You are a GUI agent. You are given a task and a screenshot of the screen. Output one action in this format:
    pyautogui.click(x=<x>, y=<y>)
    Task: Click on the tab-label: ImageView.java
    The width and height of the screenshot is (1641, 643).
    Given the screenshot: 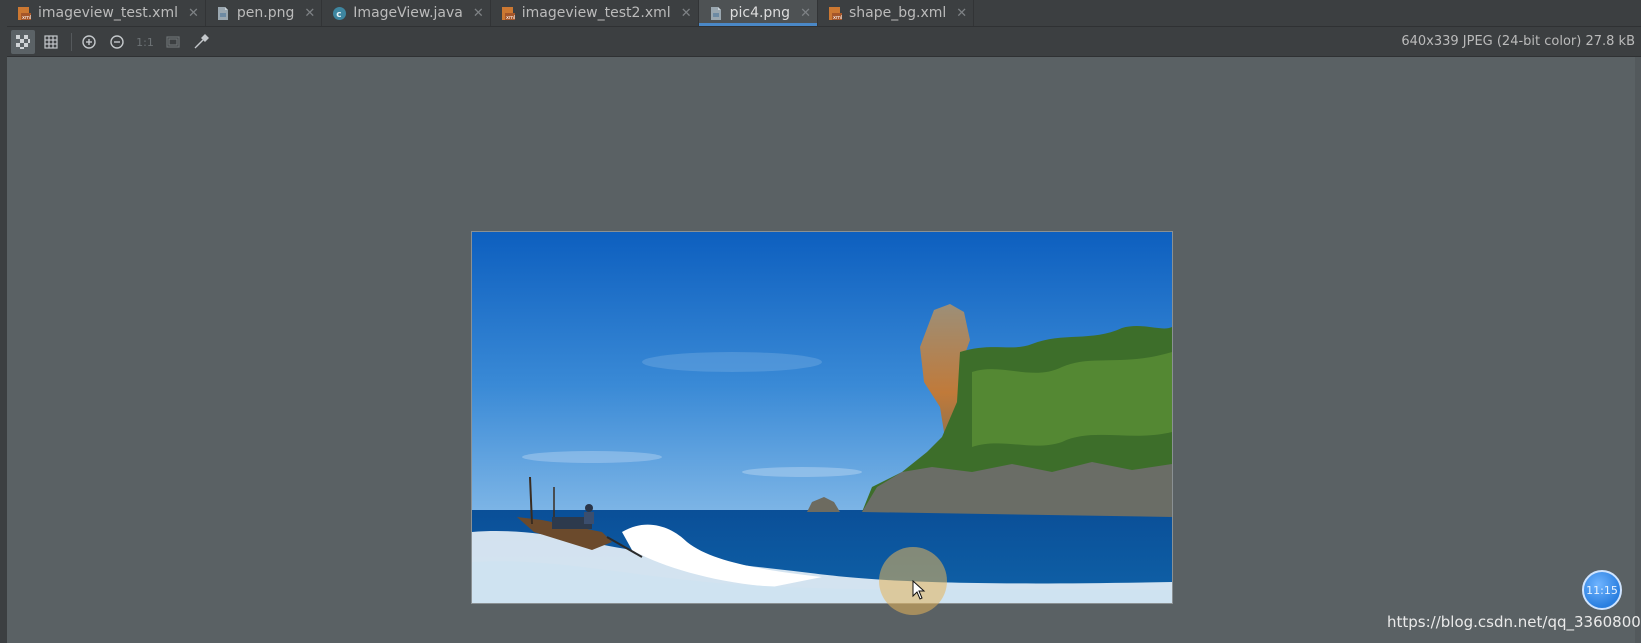 What is the action you would take?
    pyautogui.click(x=408, y=13)
    